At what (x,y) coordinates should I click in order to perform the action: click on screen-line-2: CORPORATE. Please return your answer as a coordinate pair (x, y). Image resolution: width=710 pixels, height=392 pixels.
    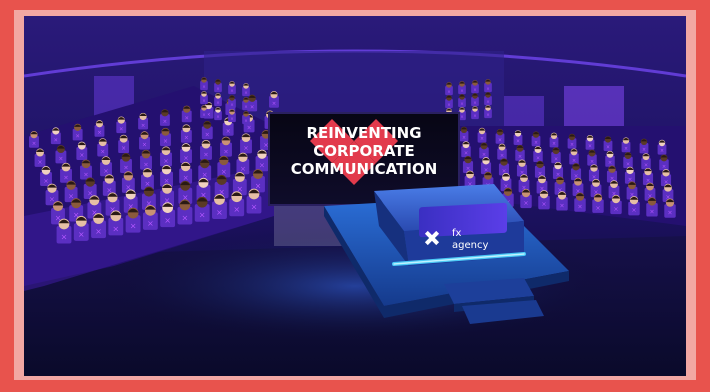
    Looking at the image, I should click on (364, 151).